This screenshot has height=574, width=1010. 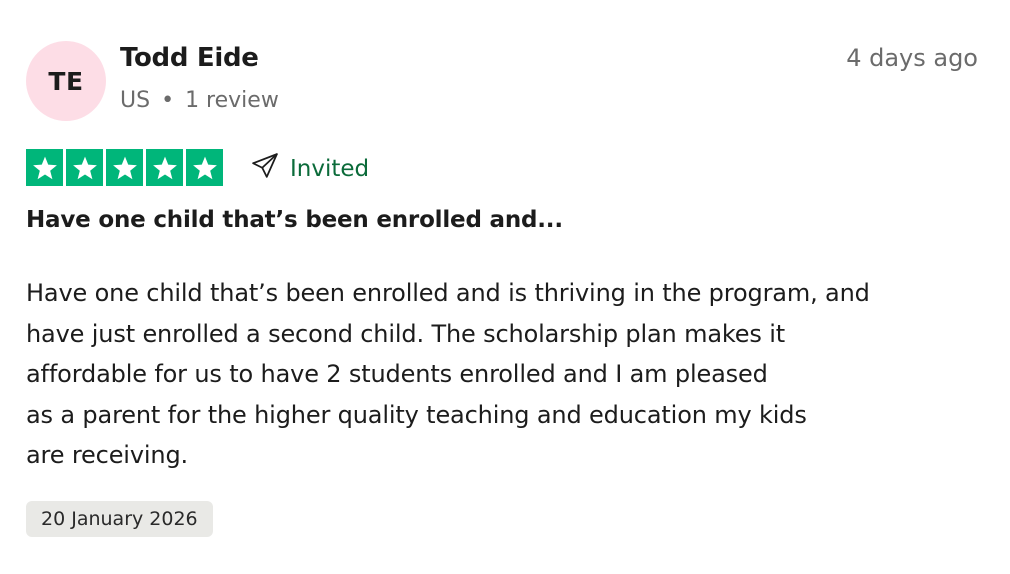 What do you see at coordinates (135, 100) in the screenshot?
I see `reviewer-country: US` at bounding box center [135, 100].